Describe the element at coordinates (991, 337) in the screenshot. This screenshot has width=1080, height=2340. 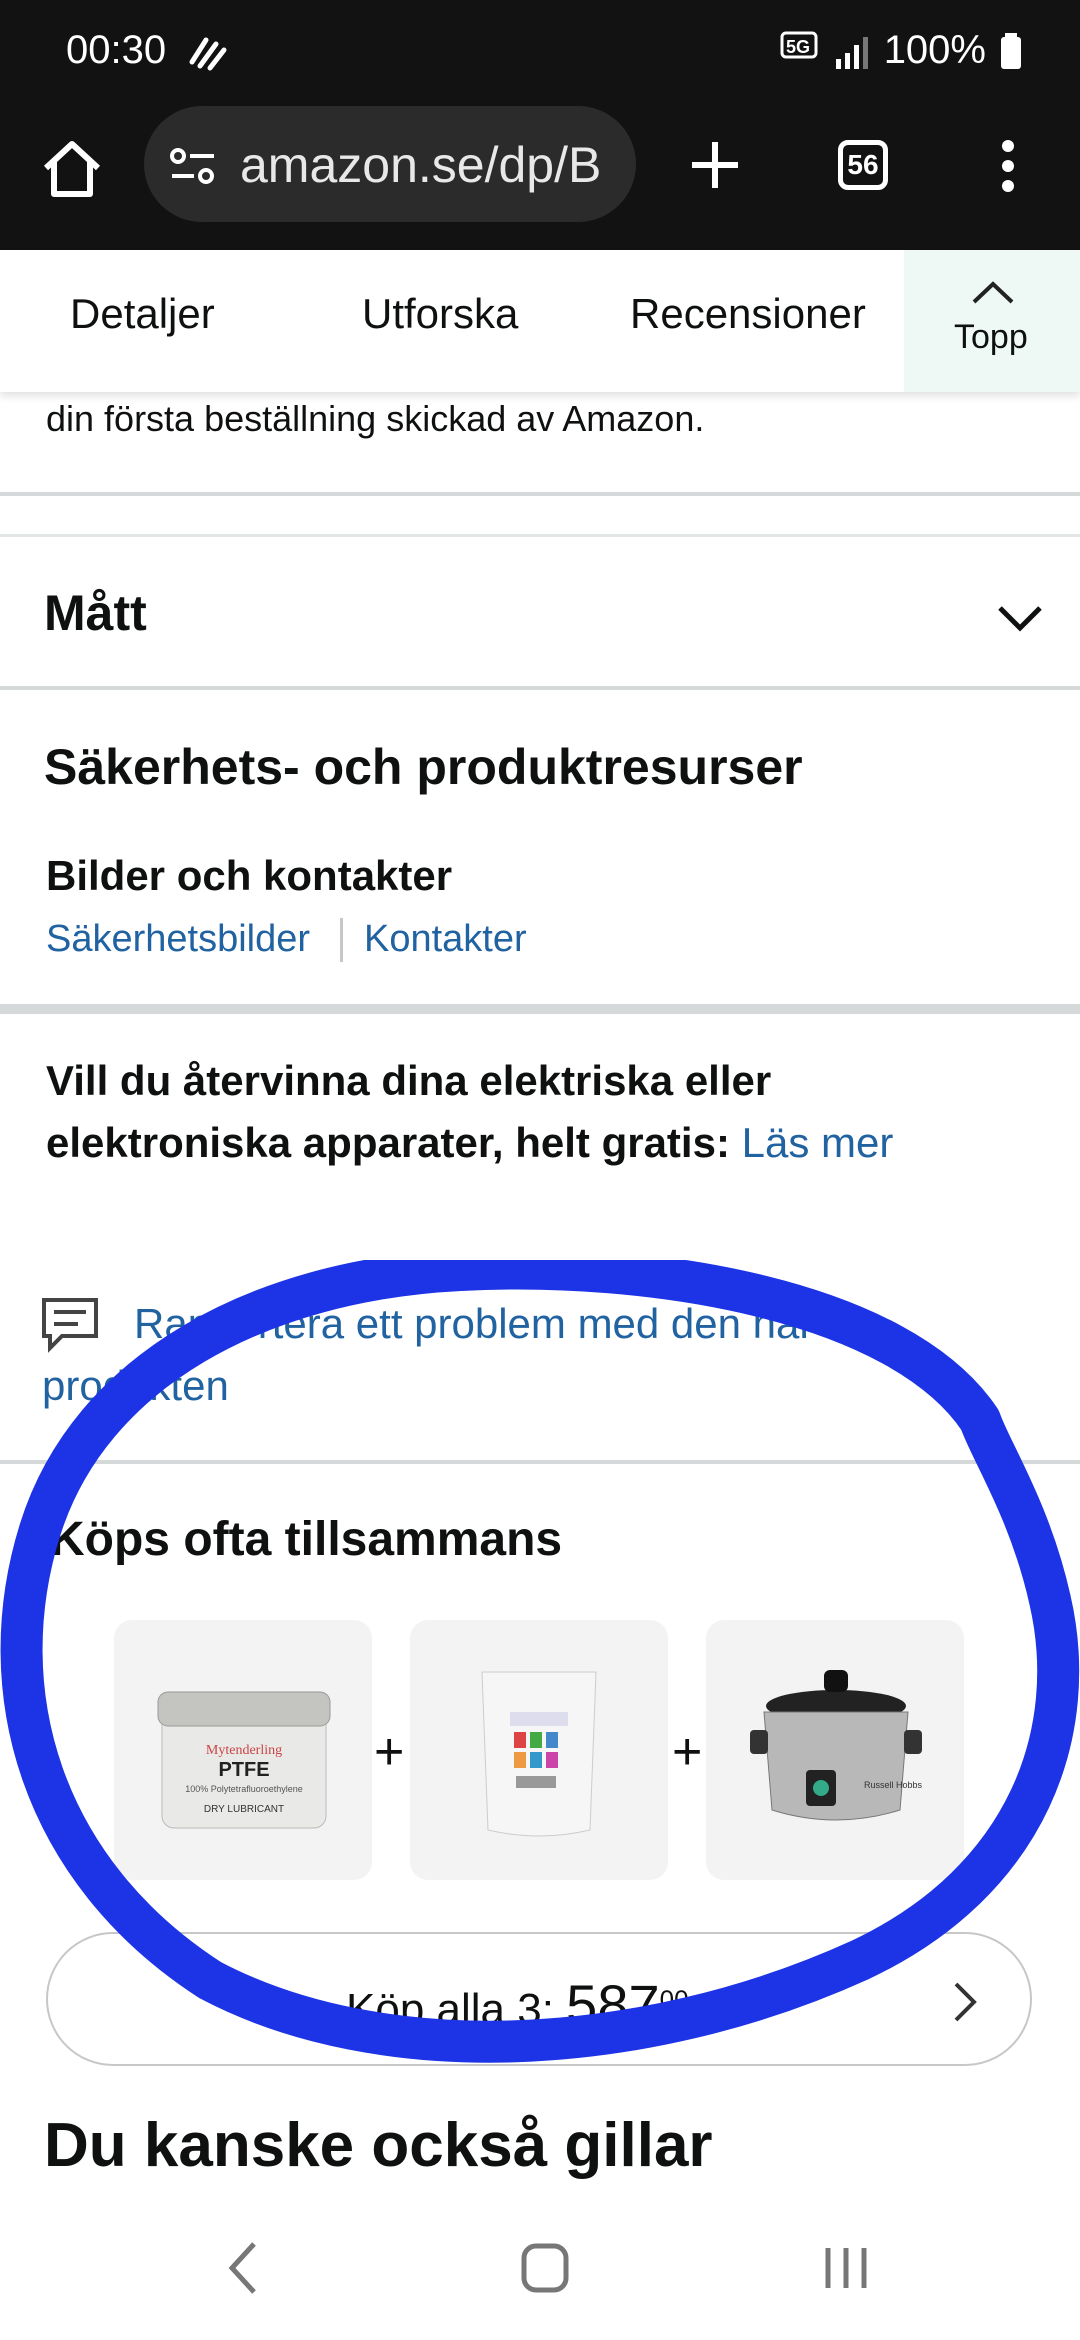
I see `top-label: Topp` at that location.